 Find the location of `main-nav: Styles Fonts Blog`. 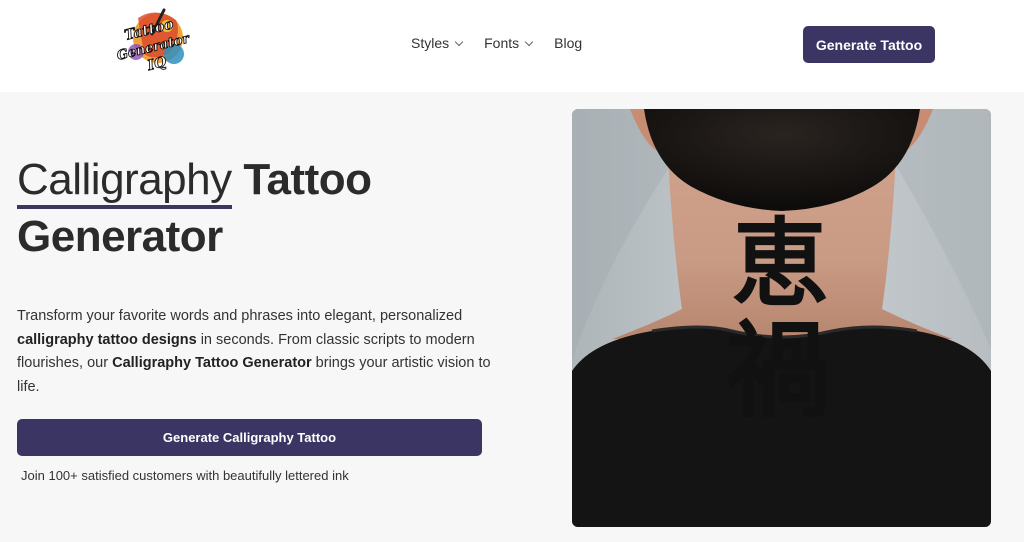

main-nav: Styles Fonts Blog is located at coordinates (496, 43).